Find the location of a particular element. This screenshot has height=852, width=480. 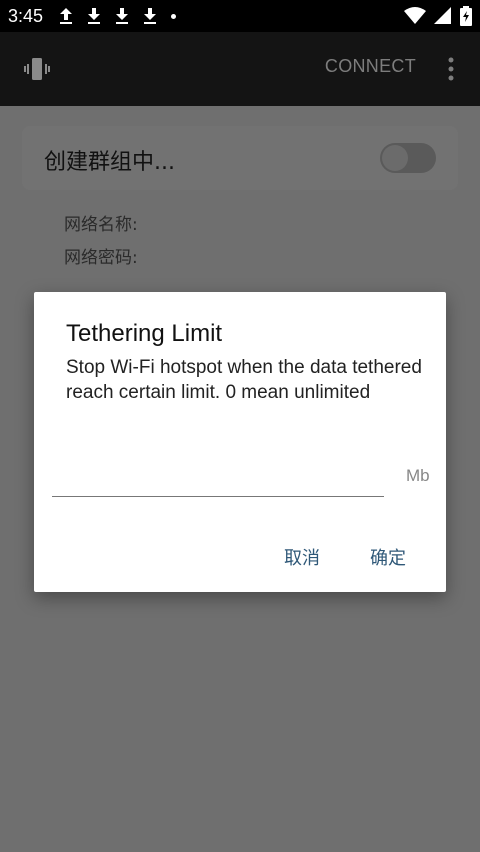

phone-vibrate-icon is located at coordinates (37, 69).